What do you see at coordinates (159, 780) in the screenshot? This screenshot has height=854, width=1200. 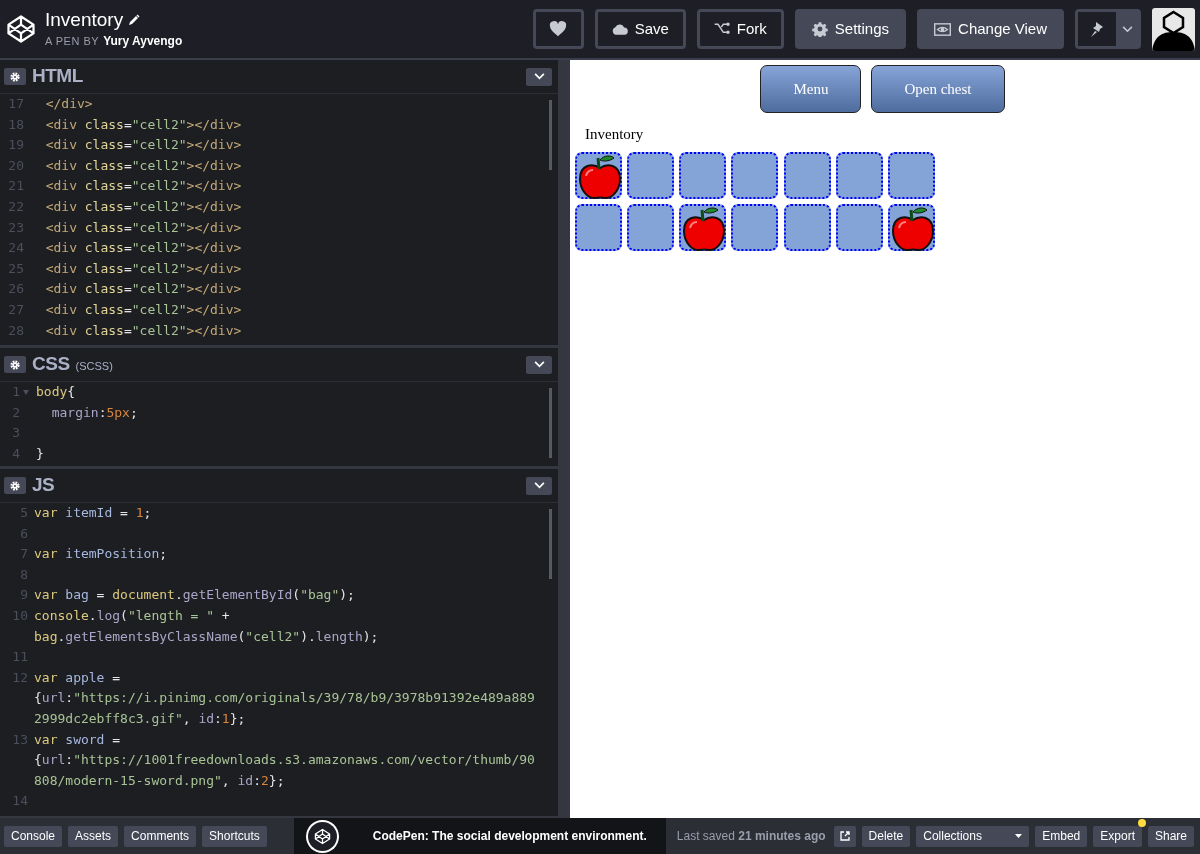 I see `code-line: 808/modern-15-sword.png", id:2};` at bounding box center [159, 780].